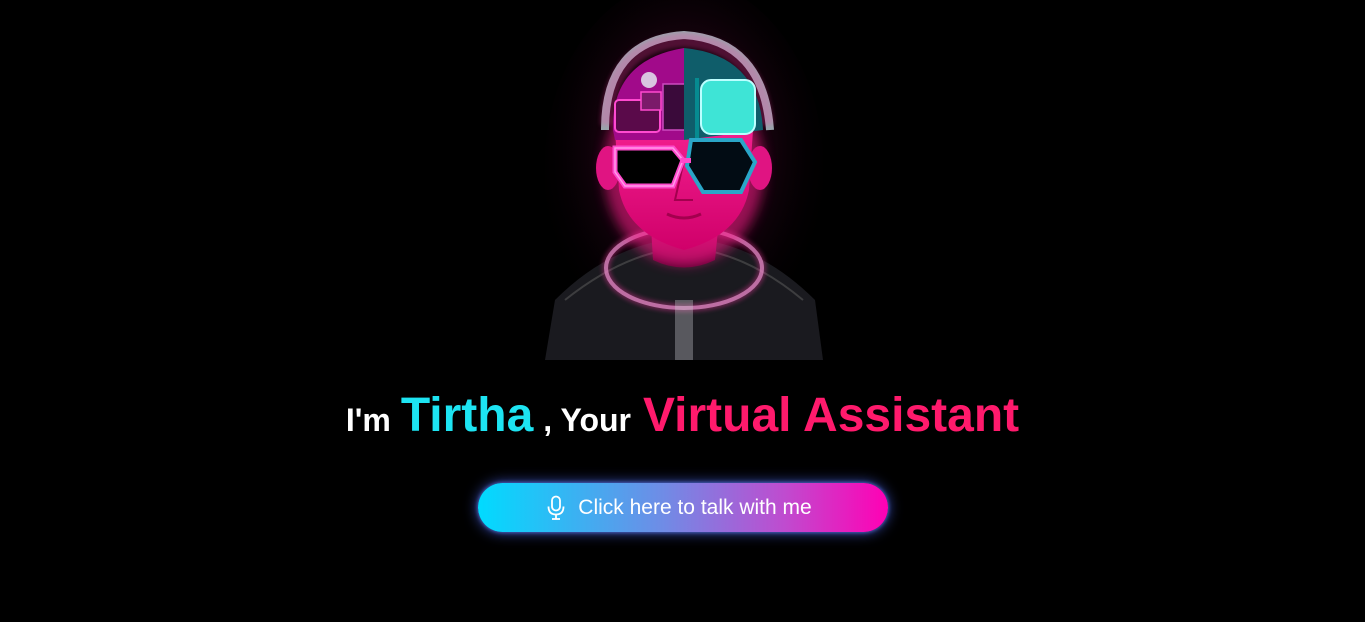 This screenshot has width=1365, height=622. I want to click on talk-button: Click here to talk with me, so click(683, 507).